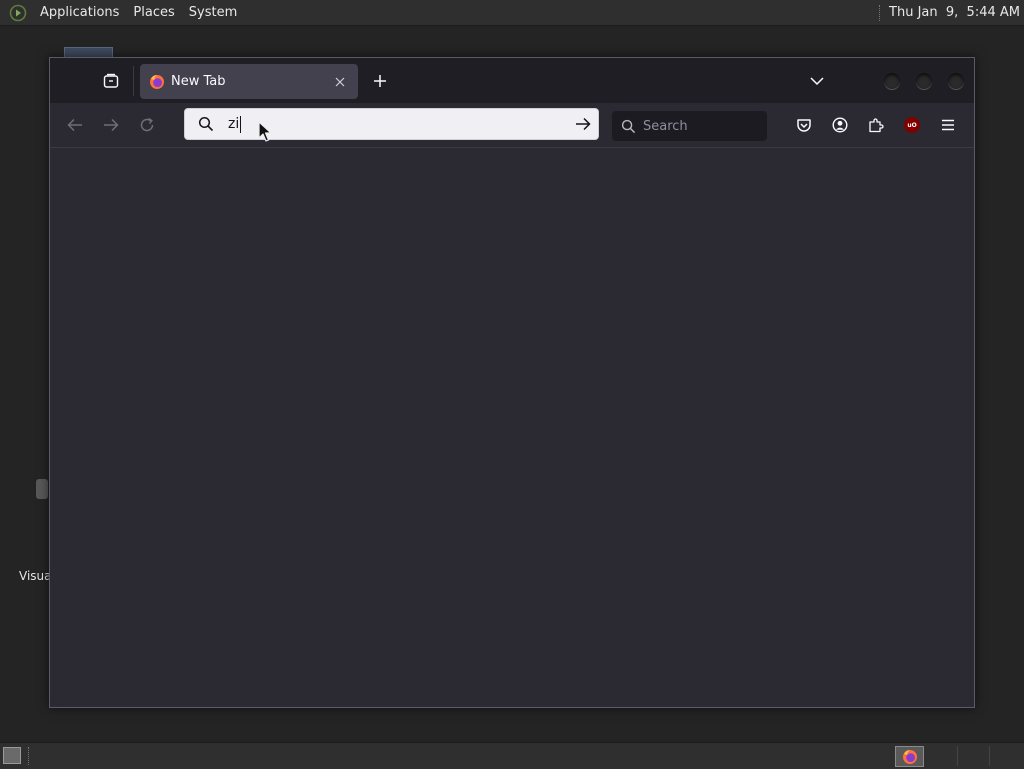 The height and width of the screenshot is (769, 1024). I want to click on menu-system: System, so click(213, 12).